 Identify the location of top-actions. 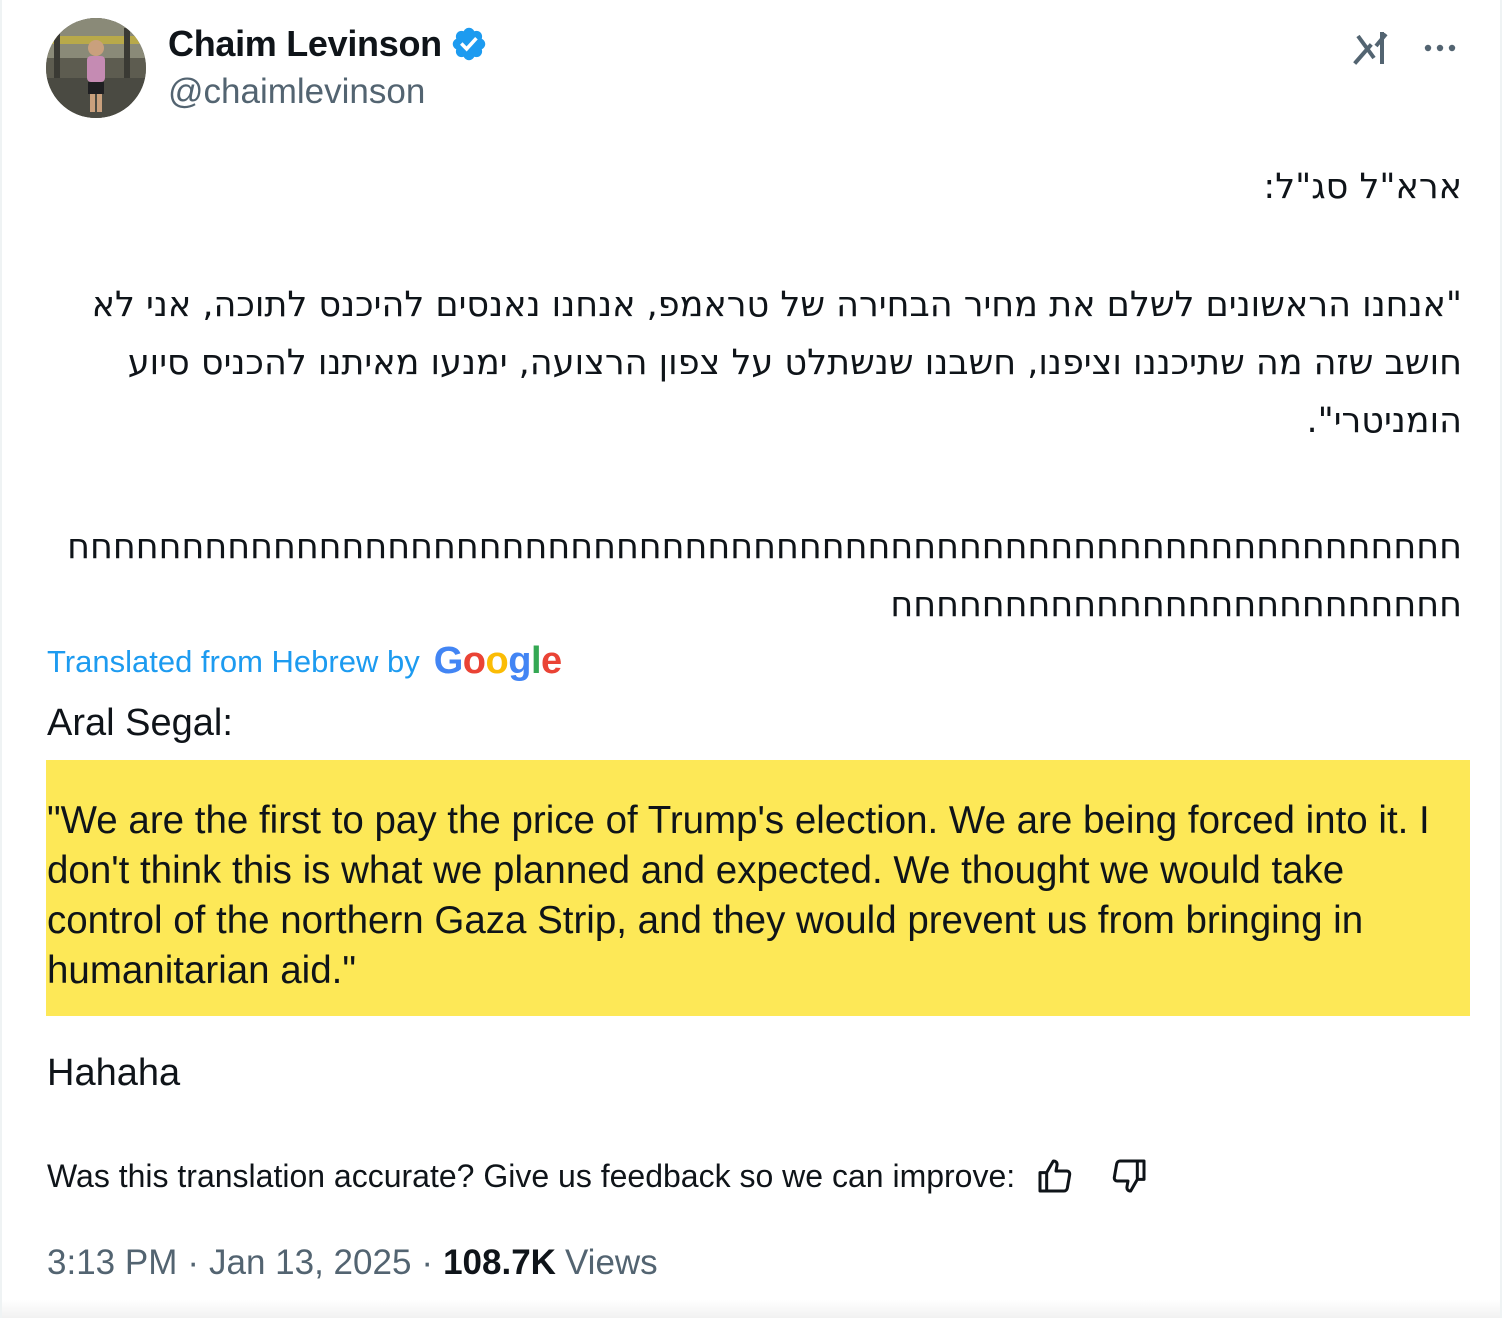
(1406, 48).